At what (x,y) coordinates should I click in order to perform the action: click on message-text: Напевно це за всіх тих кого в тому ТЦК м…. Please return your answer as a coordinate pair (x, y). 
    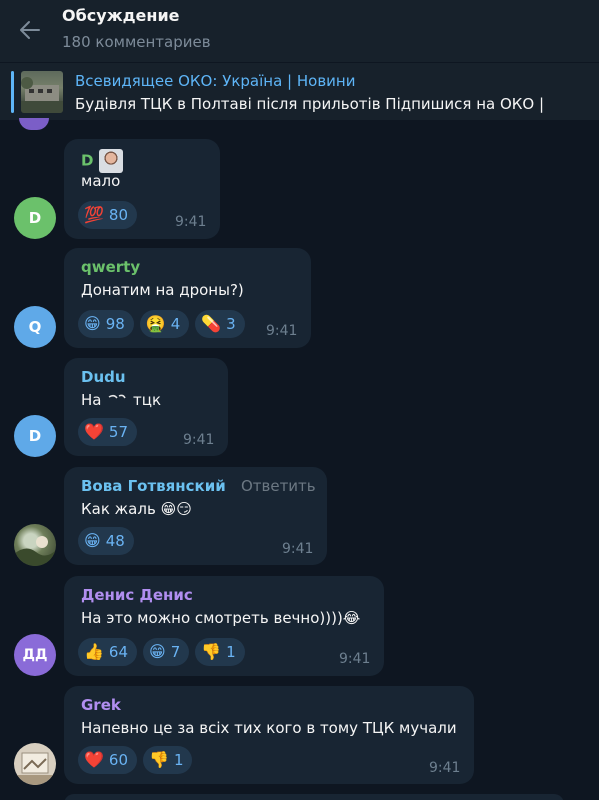
    Looking at the image, I should click on (269, 728).